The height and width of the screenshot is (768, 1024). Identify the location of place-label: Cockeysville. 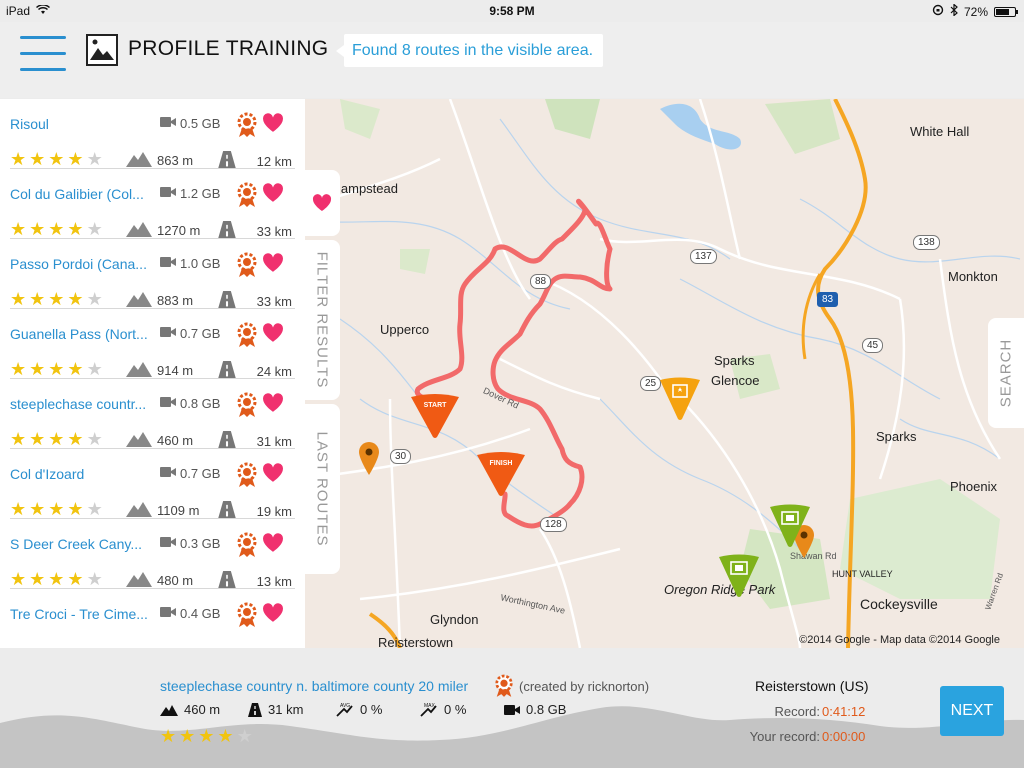
(899, 604).